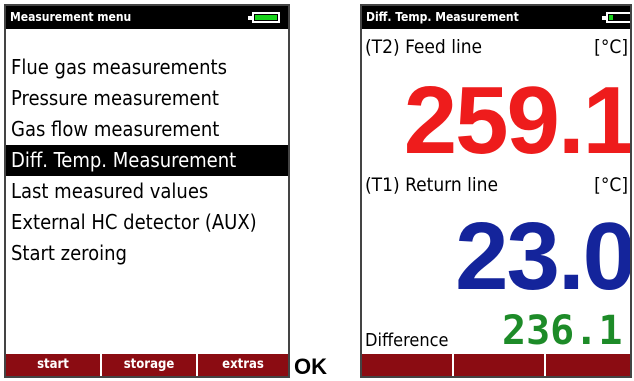  I want to click on menu-item-diff-temp: Diff. Temp. Measurement, so click(147, 160).